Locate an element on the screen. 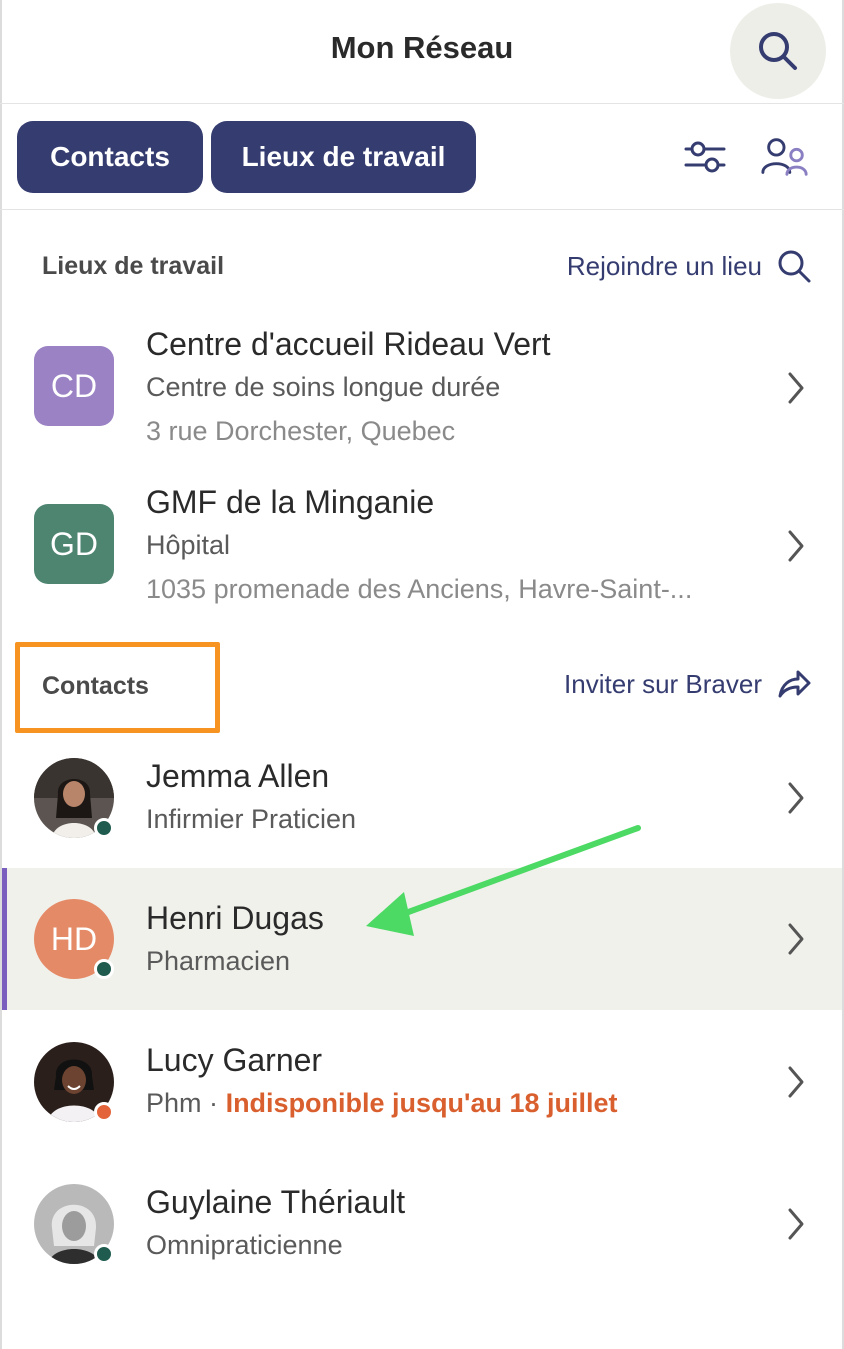 The image size is (844, 1349). workplace-avatar: GD is located at coordinates (74, 544).